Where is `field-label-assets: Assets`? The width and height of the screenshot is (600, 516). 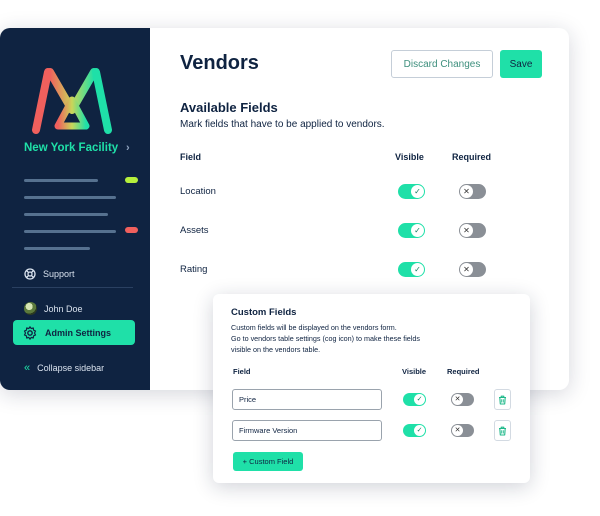 field-label-assets: Assets is located at coordinates (194, 230).